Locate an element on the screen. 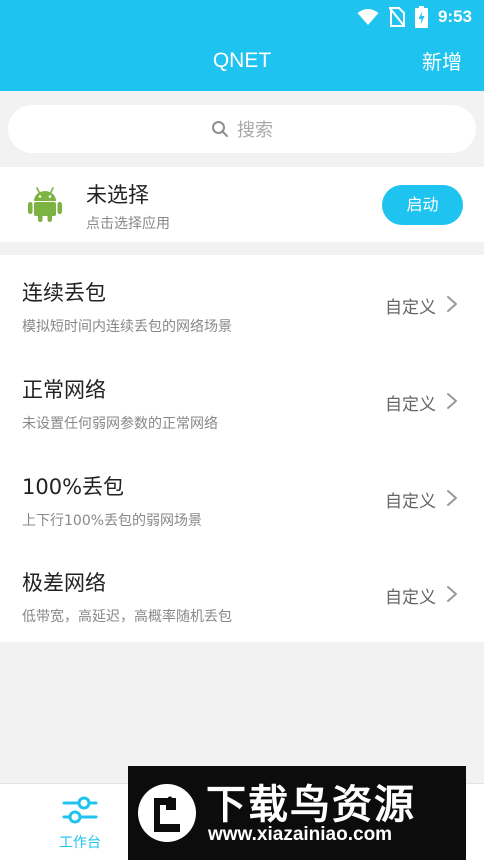  profile-title: 极差网络 is located at coordinates (64, 583).